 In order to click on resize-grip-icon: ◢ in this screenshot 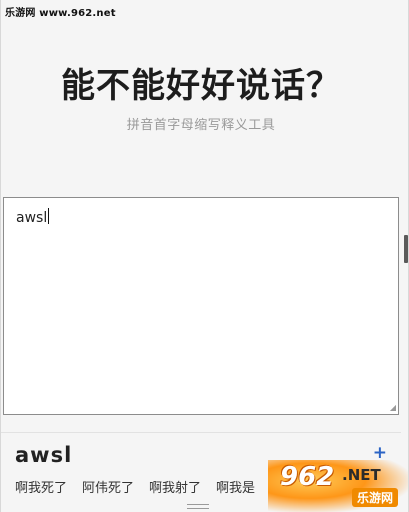, I will do `click(393, 408)`.